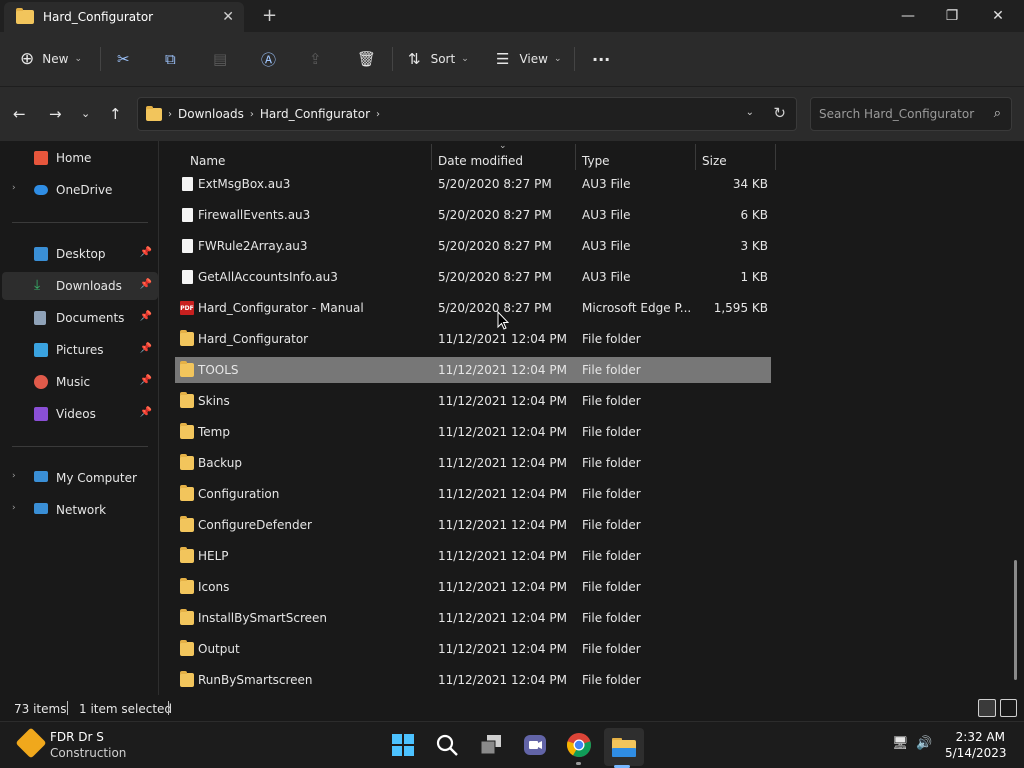 Image resolution: width=1024 pixels, height=768 pixels. Describe the element at coordinates (80, 510) in the screenshot. I see `sidebar-item-network: › Network` at that location.